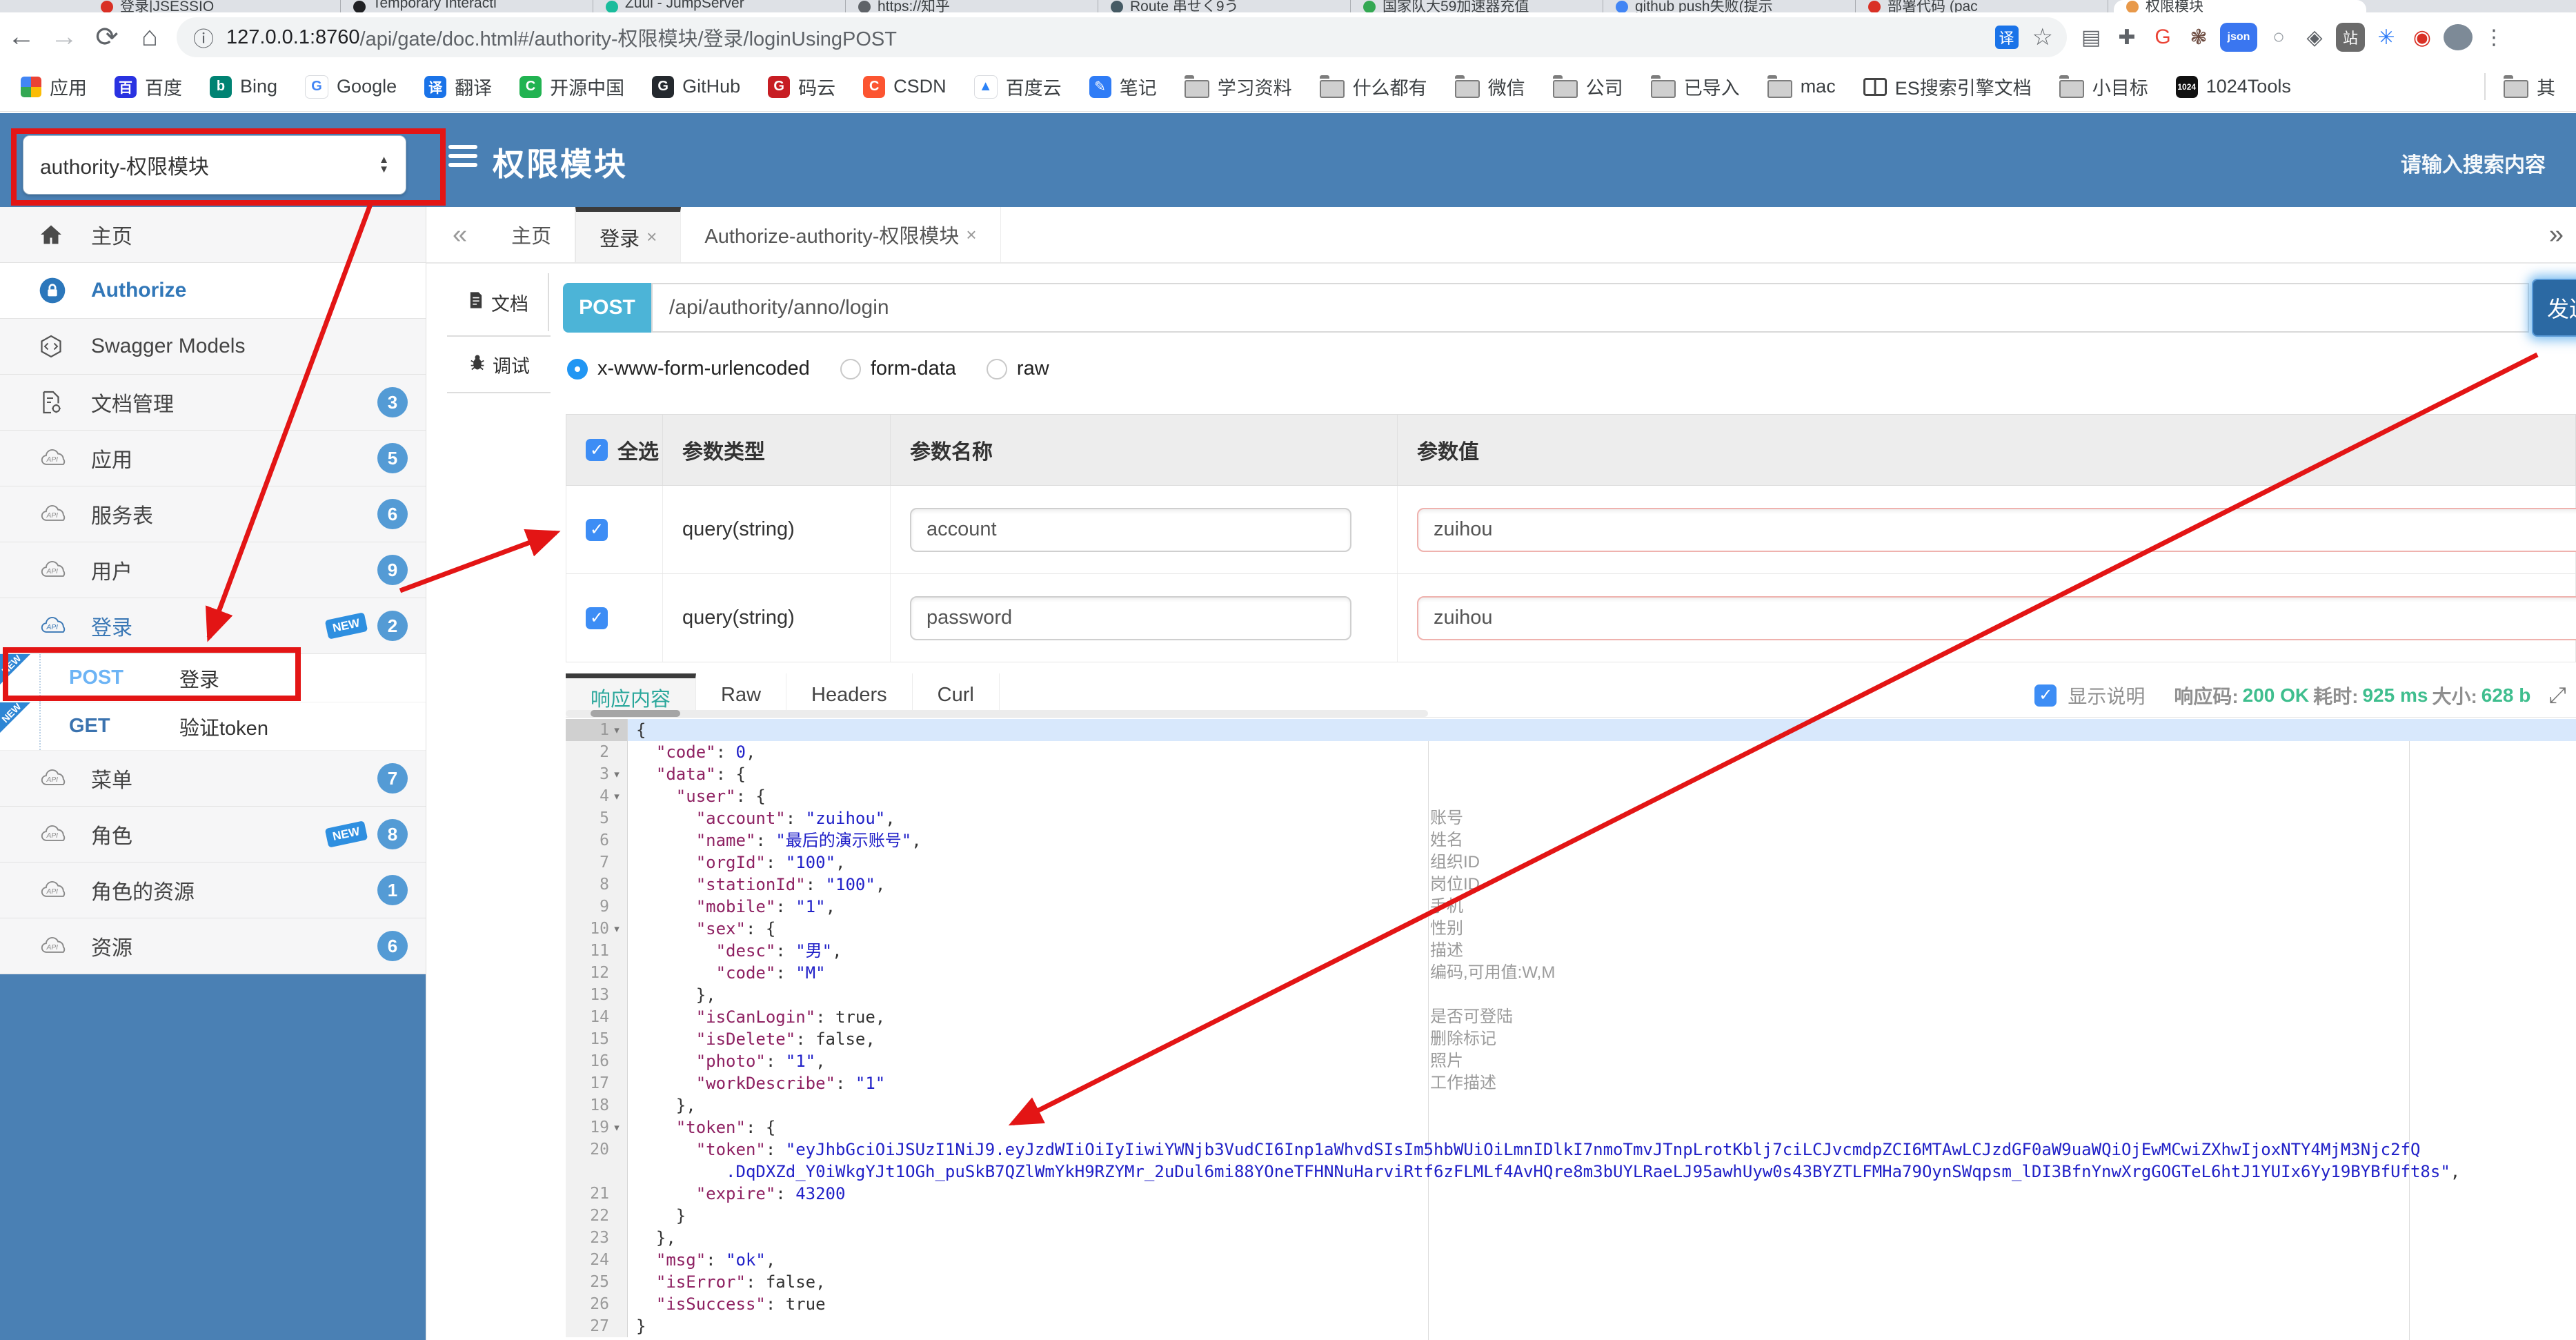 The image size is (2576, 1340). Describe the element at coordinates (635, 713) in the screenshot. I see `code-scrollbar-thumb` at that location.